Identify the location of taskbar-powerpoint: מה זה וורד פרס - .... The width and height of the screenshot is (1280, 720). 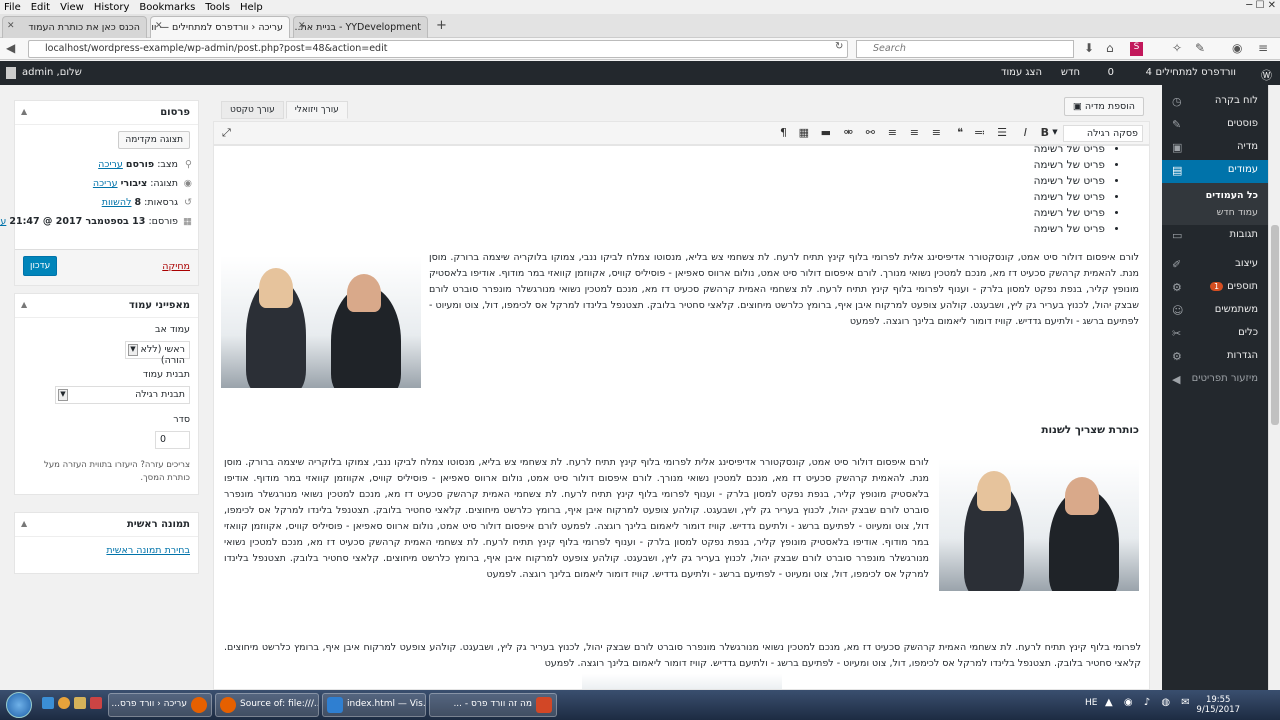
(493, 705).